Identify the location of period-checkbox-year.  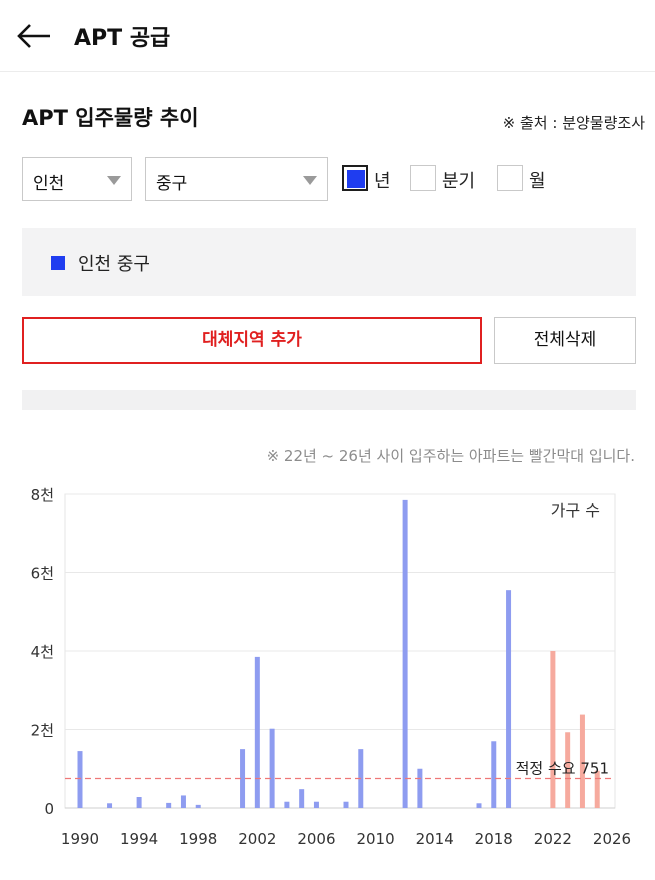
(355, 178).